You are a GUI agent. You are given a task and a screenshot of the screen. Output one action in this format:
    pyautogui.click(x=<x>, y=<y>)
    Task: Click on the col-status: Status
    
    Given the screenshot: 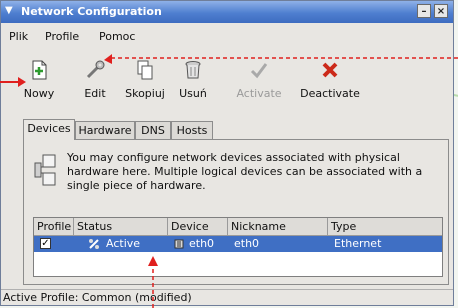 What is the action you would take?
    pyautogui.click(x=121, y=227)
    